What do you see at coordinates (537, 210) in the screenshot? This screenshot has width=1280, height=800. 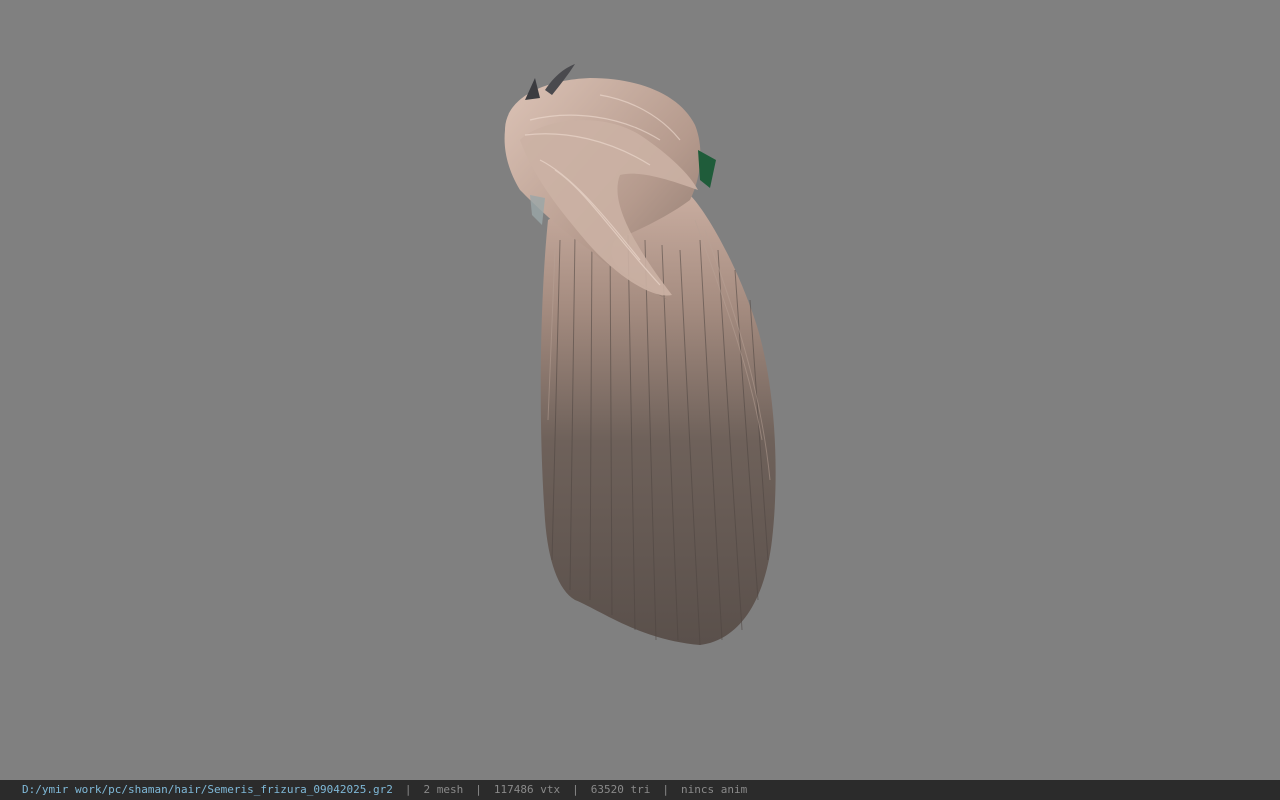 I see `silver-ornament` at bounding box center [537, 210].